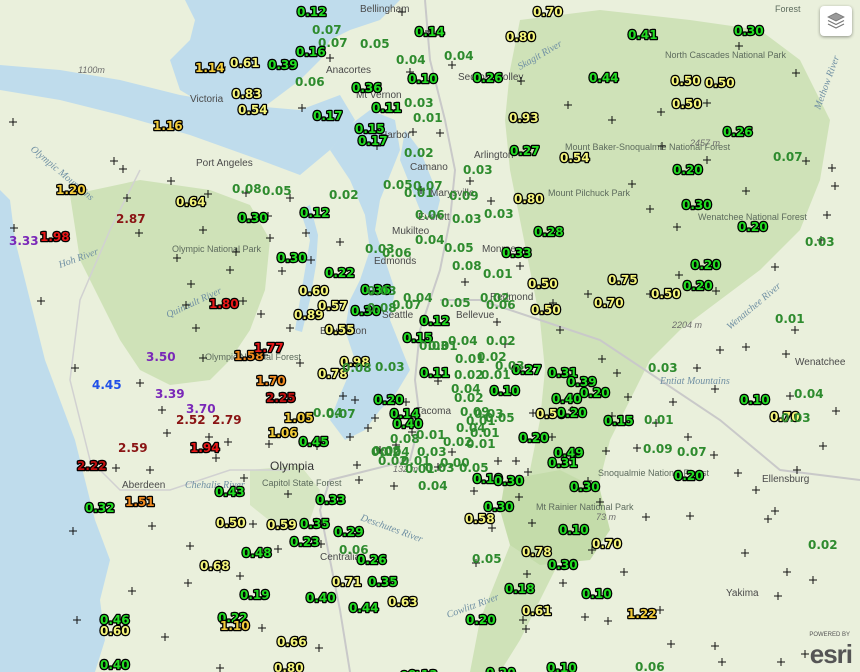  I want to click on precip-value-label: 0.15, so click(619, 421).